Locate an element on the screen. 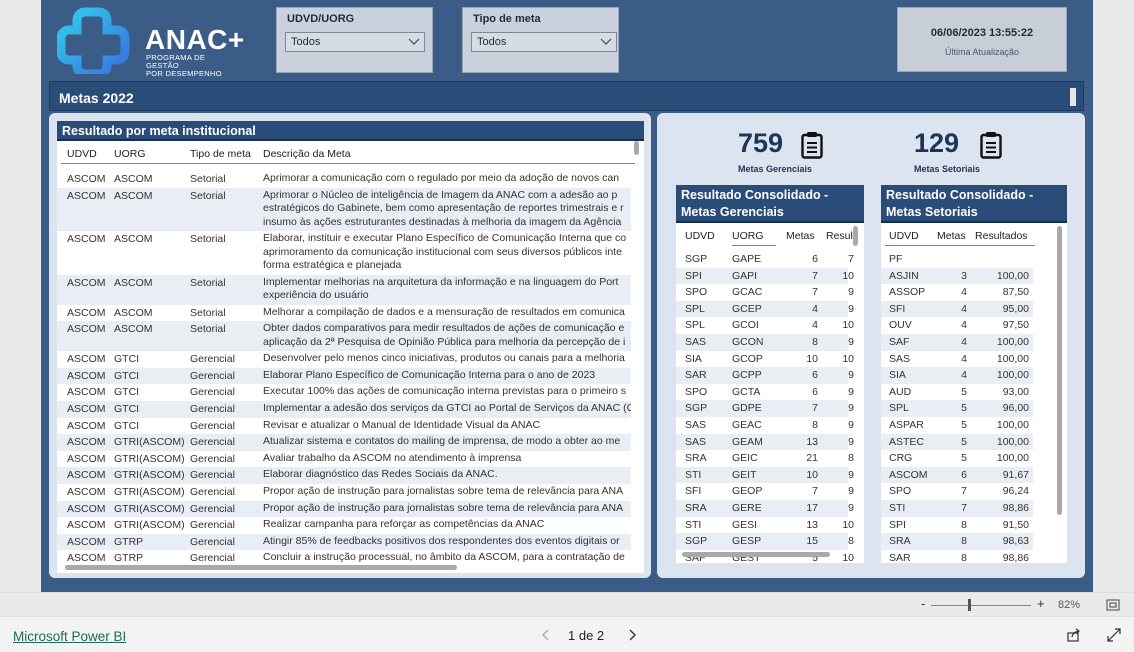 The height and width of the screenshot is (652, 1134). col-header-descricao: Descrição da Meta is located at coordinates (307, 154).